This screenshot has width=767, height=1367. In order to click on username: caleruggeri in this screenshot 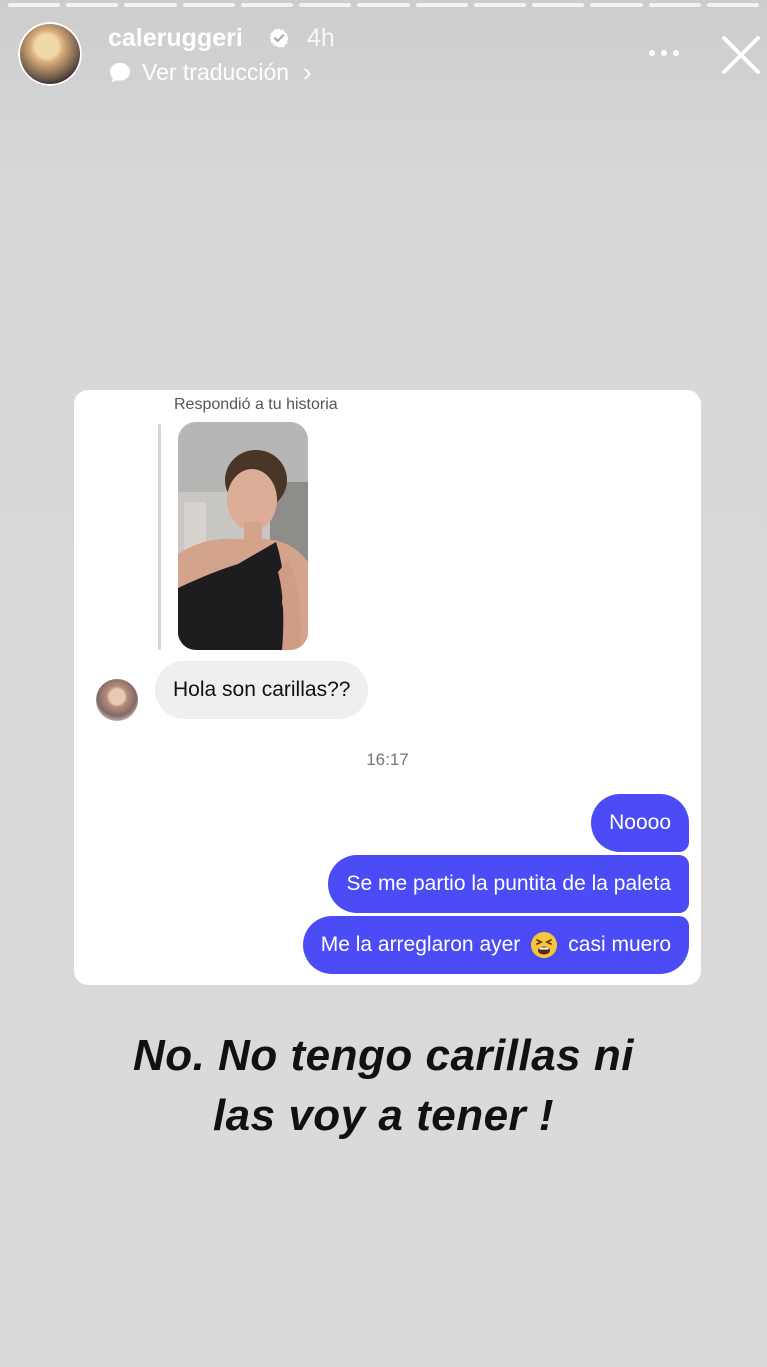, I will do `click(175, 38)`.